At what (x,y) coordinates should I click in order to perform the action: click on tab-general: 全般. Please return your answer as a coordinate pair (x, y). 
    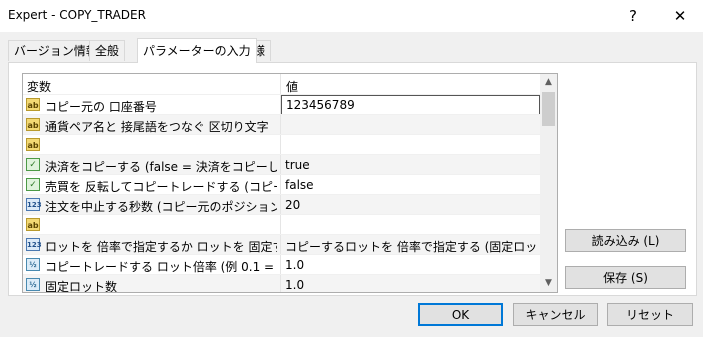
    Looking at the image, I should click on (107, 50).